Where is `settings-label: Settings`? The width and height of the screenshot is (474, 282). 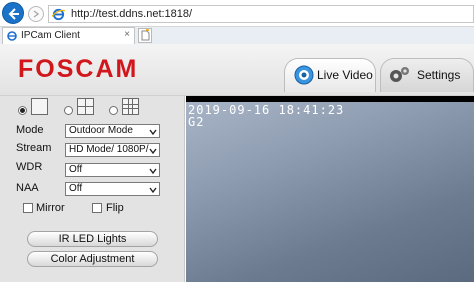 settings-label: Settings is located at coordinates (439, 75).